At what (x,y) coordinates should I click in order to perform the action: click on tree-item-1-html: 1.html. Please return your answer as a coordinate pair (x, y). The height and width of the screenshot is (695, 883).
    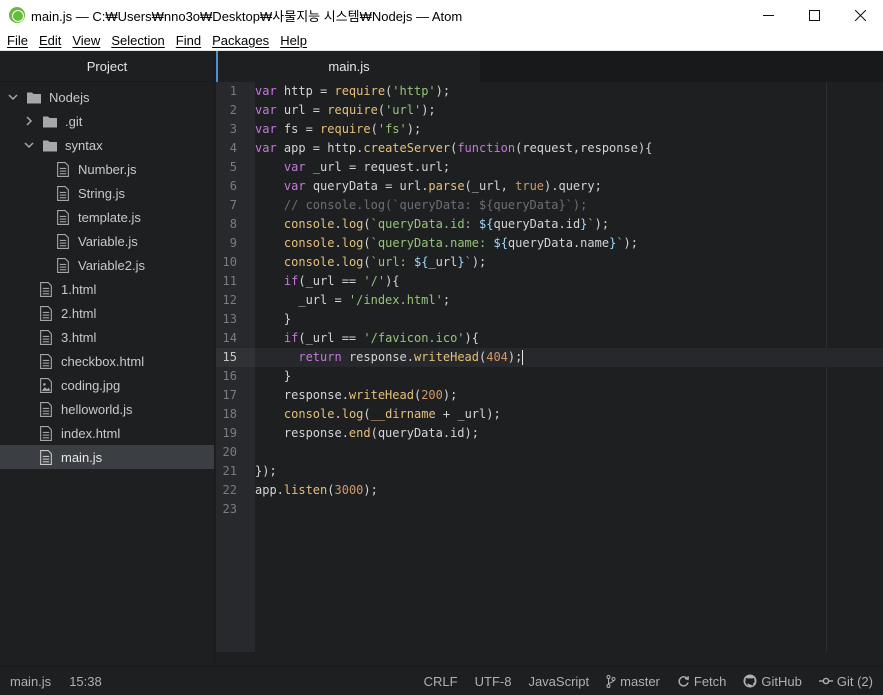
    Looking at the image, I should click on (107, 289).